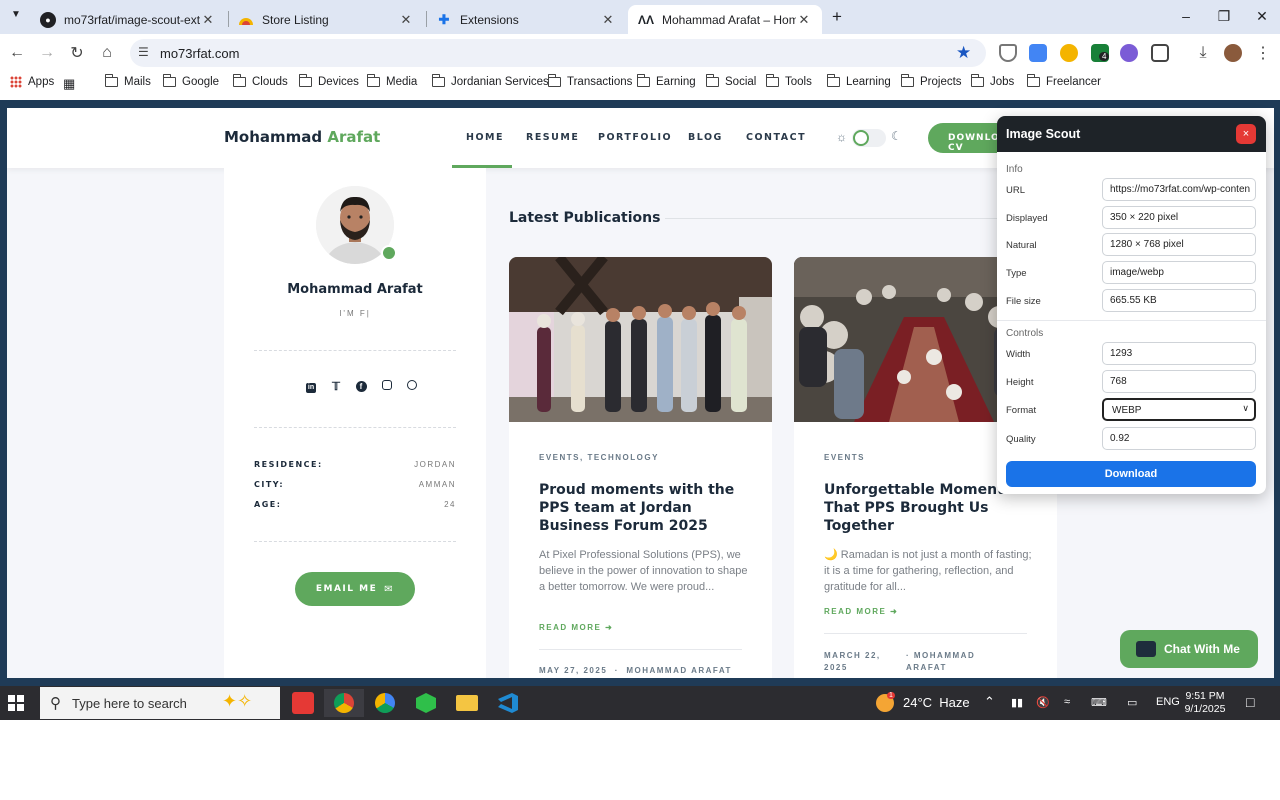 This screenshot has height=800, width=1280. What do you see at coordinates (355, 589) in the screenshot?
I see `email-me-button: EMAIL ME ✉` at bounding box center [355, 589].